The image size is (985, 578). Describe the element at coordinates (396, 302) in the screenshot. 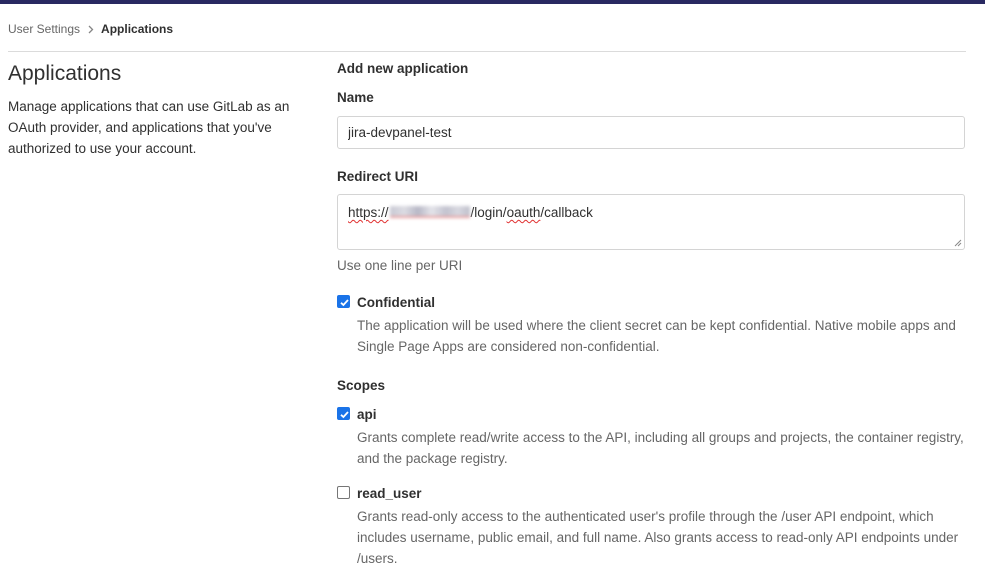

I see `confidential-label: Confidential` at that location.